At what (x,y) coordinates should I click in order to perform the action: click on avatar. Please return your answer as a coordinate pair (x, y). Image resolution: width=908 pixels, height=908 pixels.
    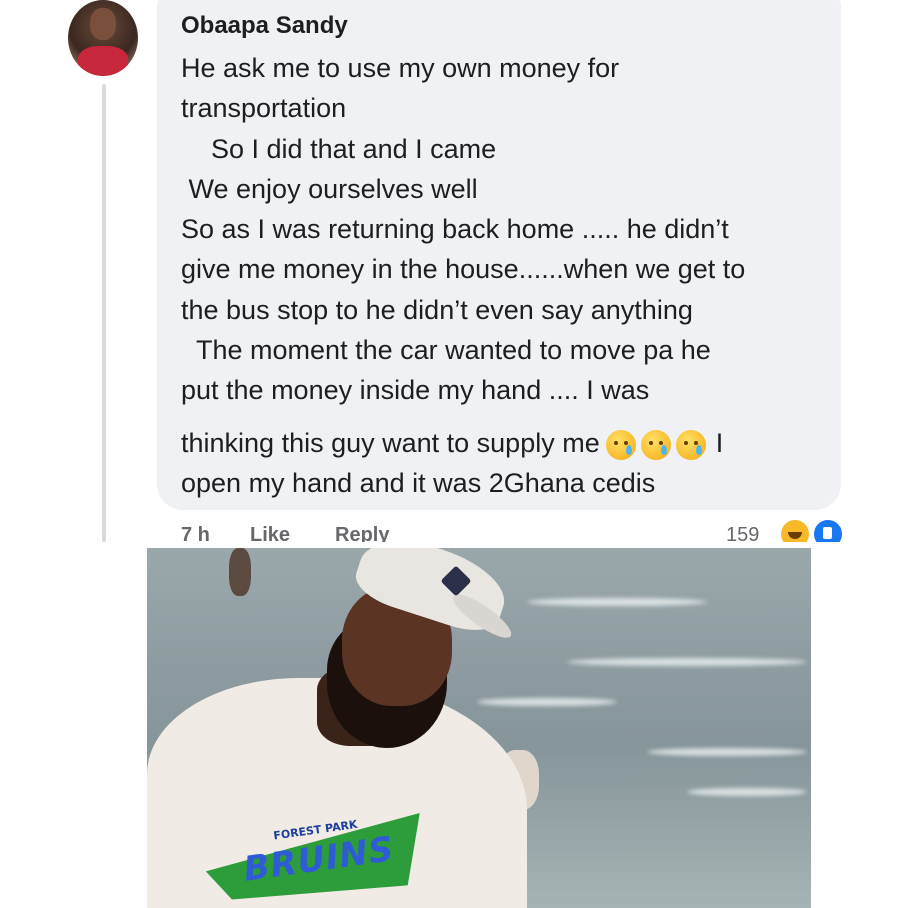
    Looking at the image, I should click on (103, 38).